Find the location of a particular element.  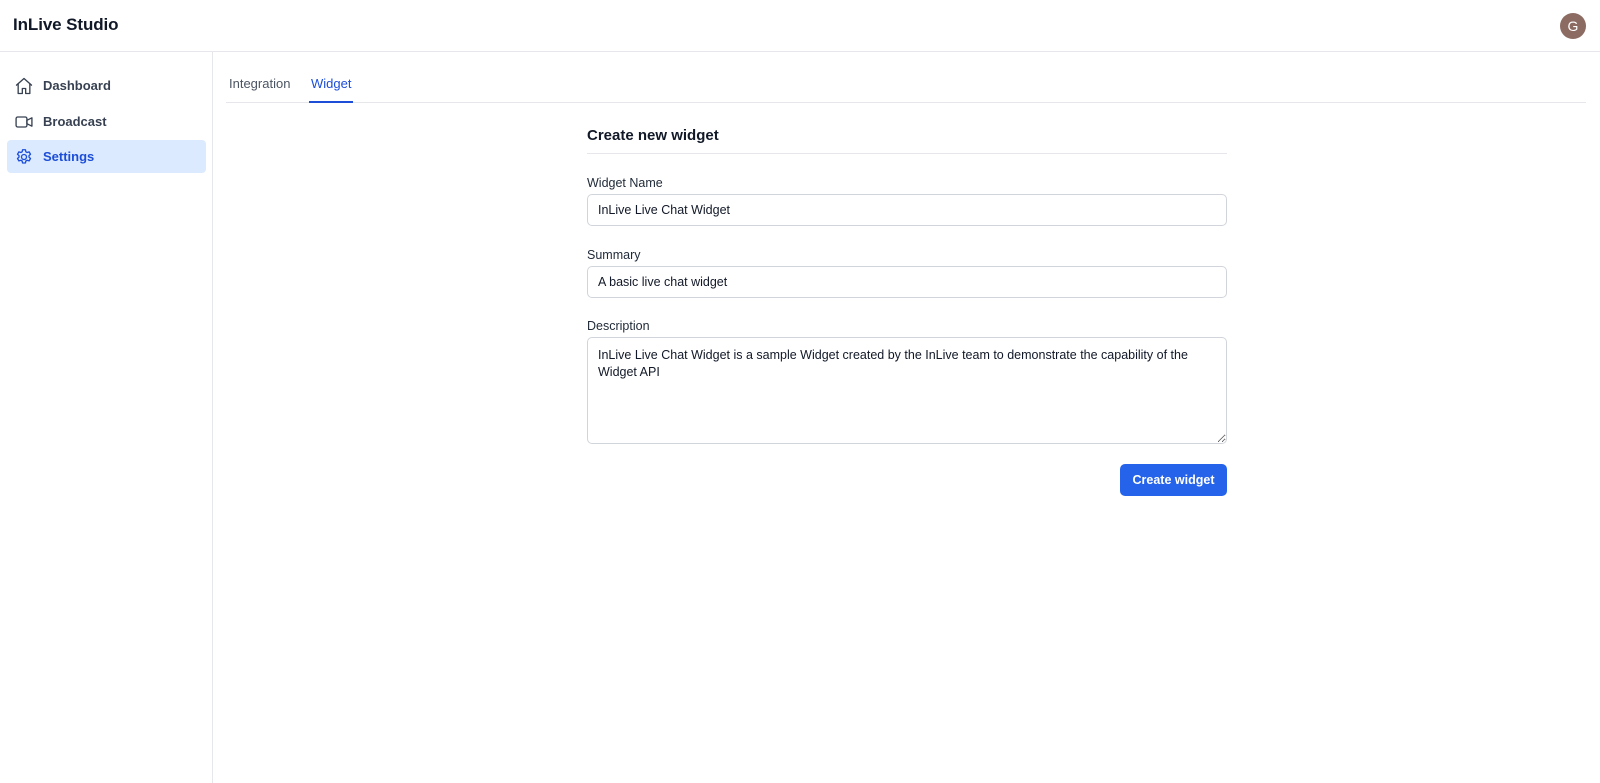

form-divider is located at coordinates (907, 153).